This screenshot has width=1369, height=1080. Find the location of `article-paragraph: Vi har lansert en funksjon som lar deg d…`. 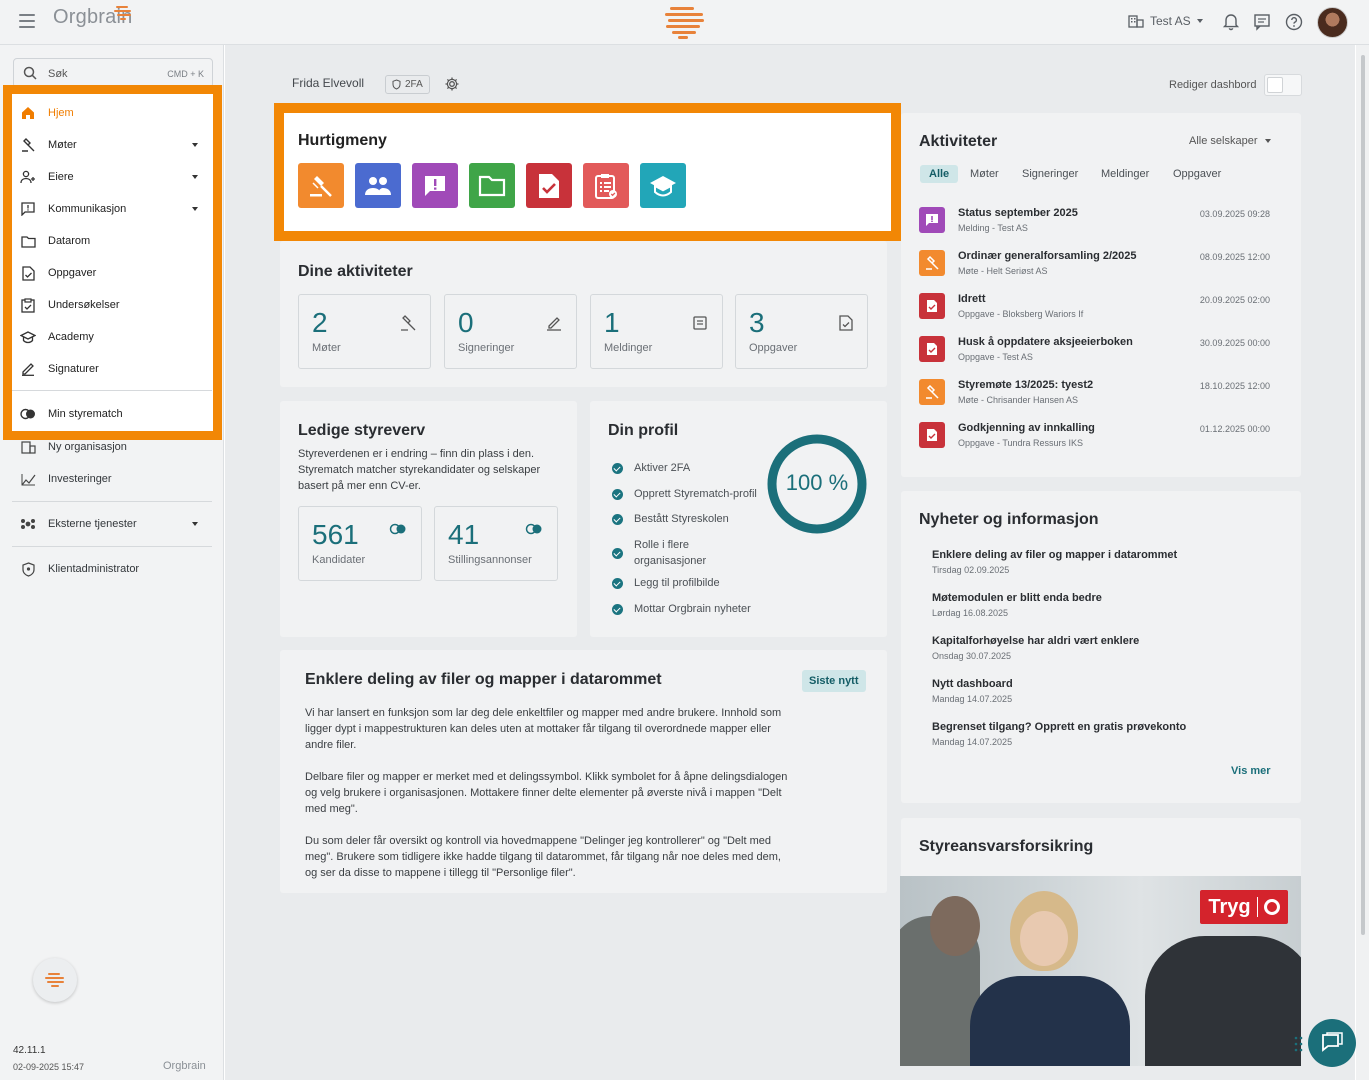

article-paragraph: Vi har lansert en funksjon som lar deg d… is located at coordinates (543, 729).